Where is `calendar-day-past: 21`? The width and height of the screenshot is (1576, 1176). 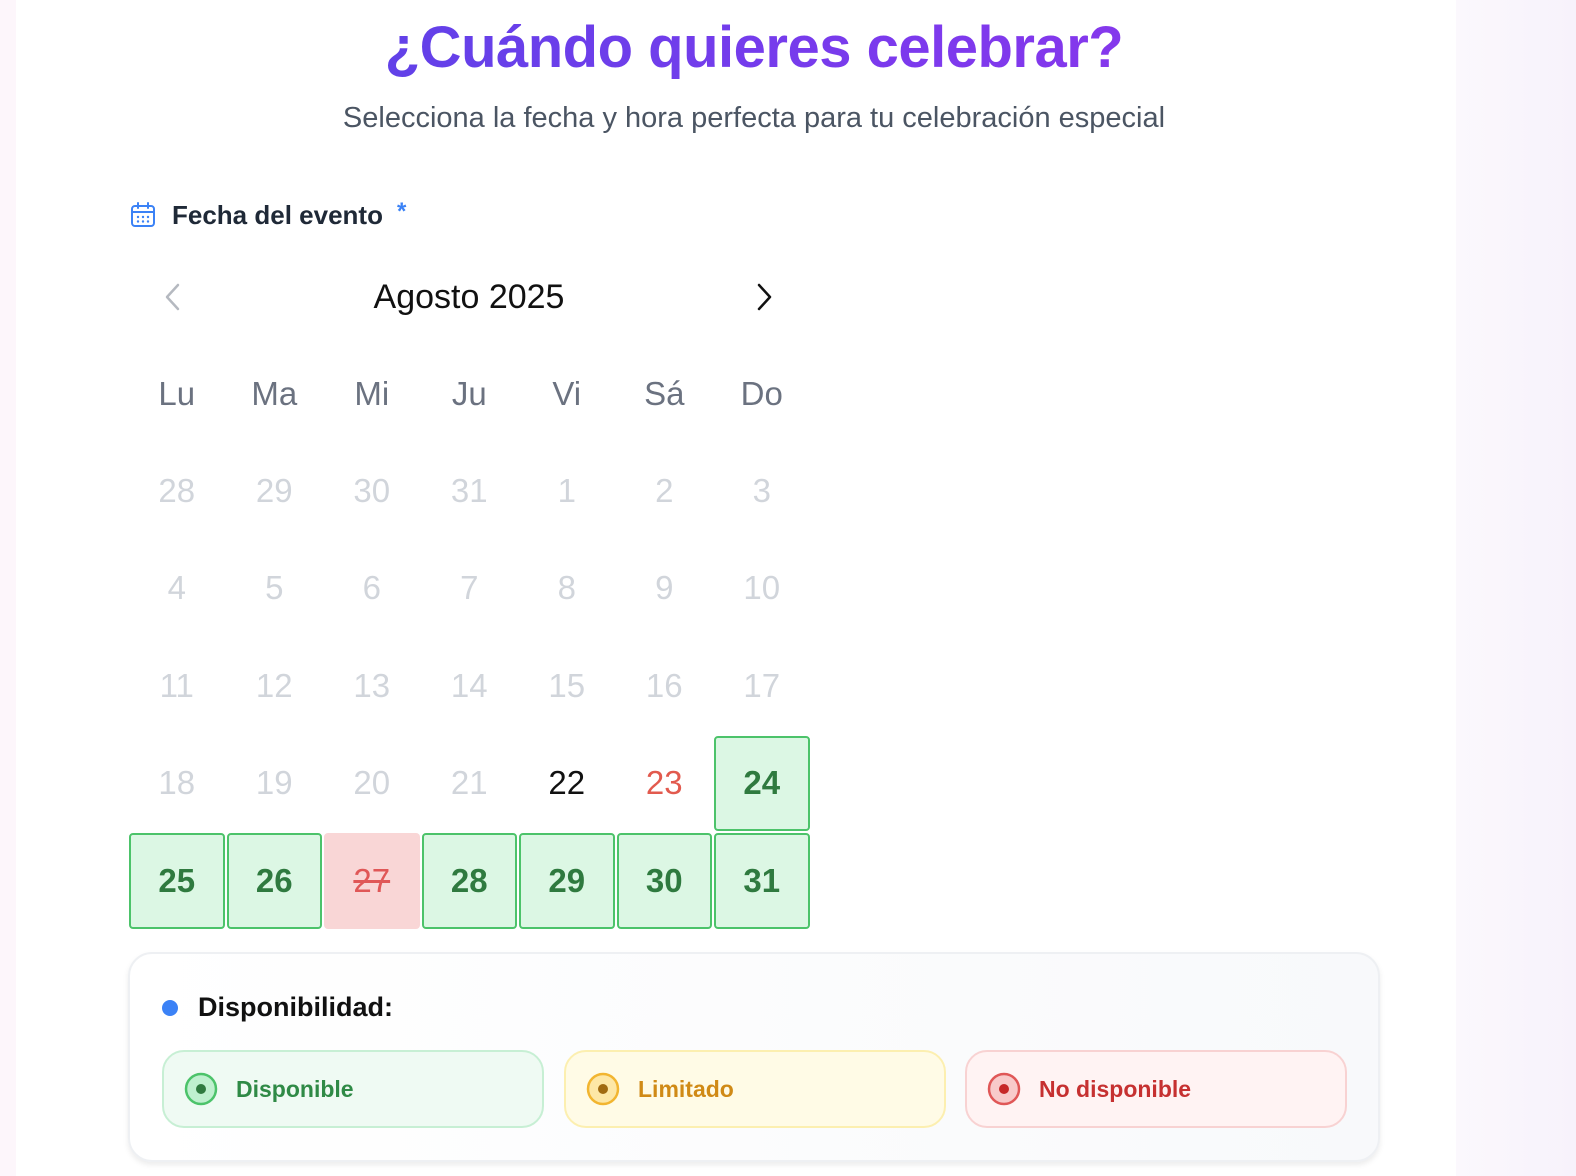
calendar-day-past: 21 is located at coordinates (469, 783).